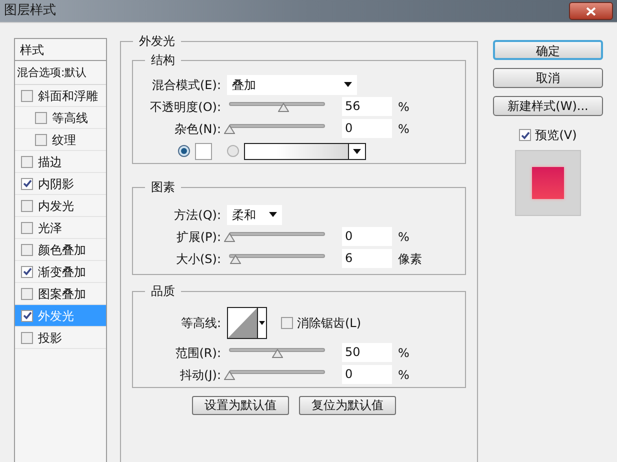 This screenshot has height=462, width=617. Describe the element at coordinates (197, 215) in the screenshot. I see `field-label: 方法(Q):` at that location.